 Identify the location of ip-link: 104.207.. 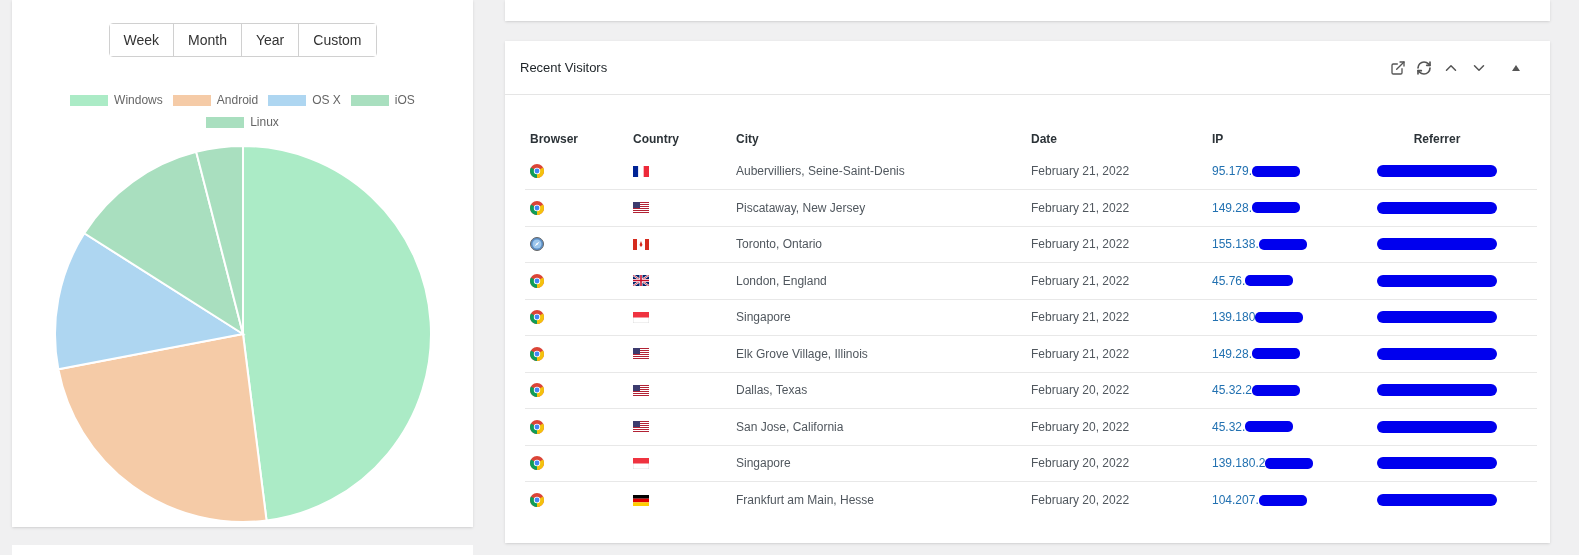
(1235, 500).